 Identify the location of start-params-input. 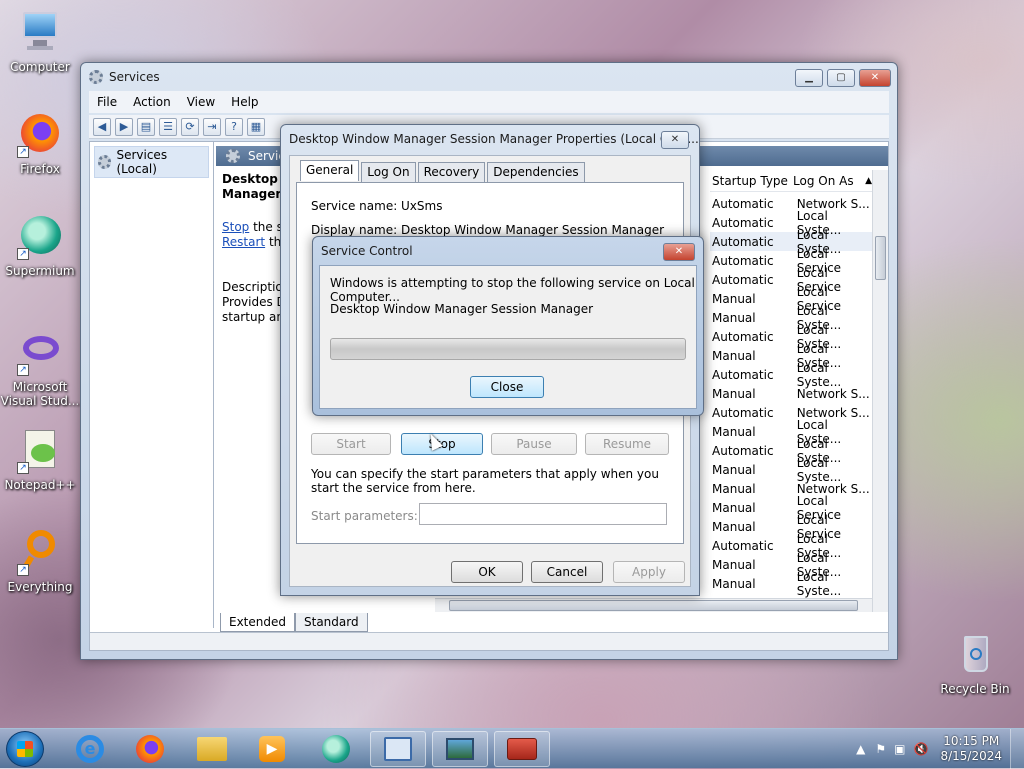
(543, 514).